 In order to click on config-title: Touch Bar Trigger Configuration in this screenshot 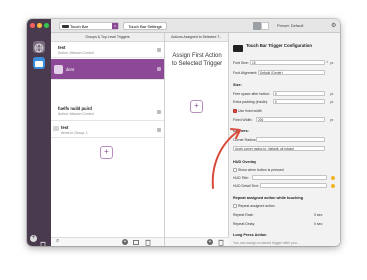, I will do `click(279, 45)`.